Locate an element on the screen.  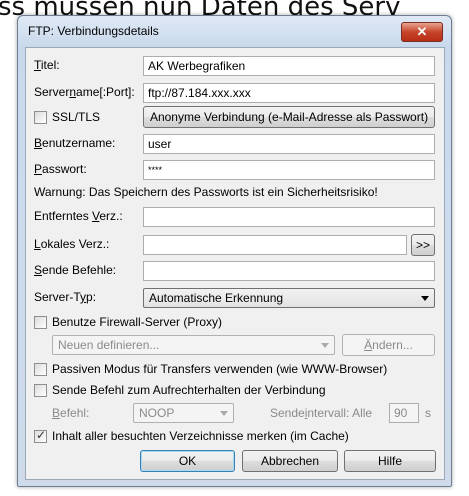
help-button: Hilfe is located at coordinates (390, 461).